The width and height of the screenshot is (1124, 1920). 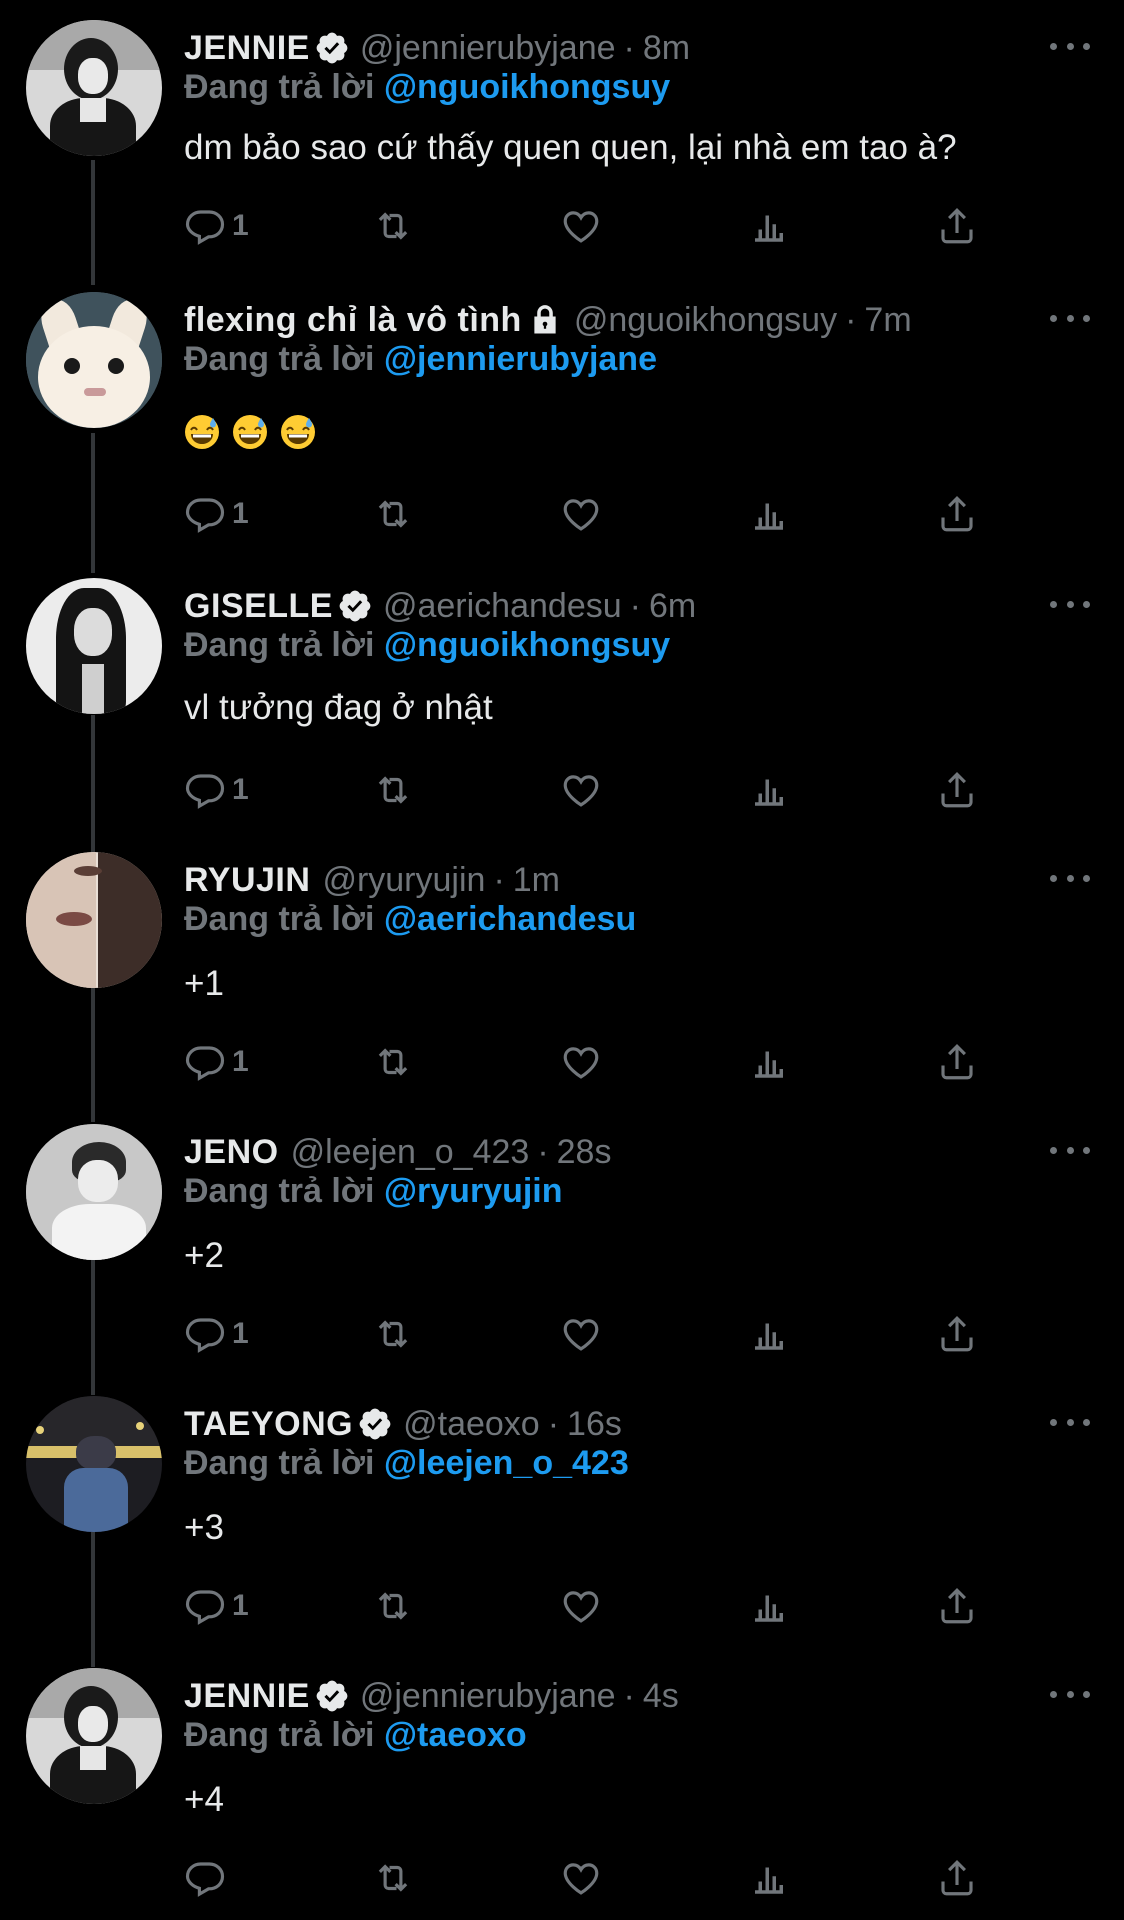 What do you see at coordinates (887, 320) in the screenshot?
I see `timestamp: 7m` at bounding box center [887, 320].